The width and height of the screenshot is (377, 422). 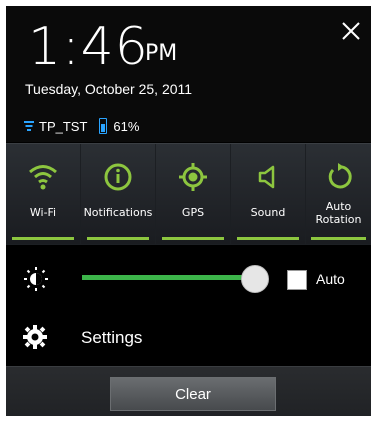 I want to click on wifi-signal-icon, so click(x=29, y=125).